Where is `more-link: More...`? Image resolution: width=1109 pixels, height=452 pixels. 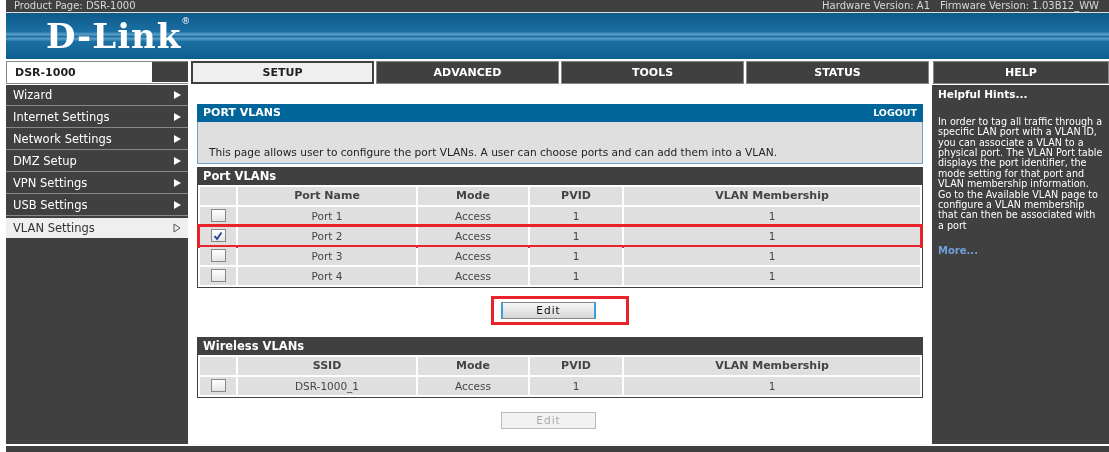
more-link: More... is located at coordinates (958, 251).